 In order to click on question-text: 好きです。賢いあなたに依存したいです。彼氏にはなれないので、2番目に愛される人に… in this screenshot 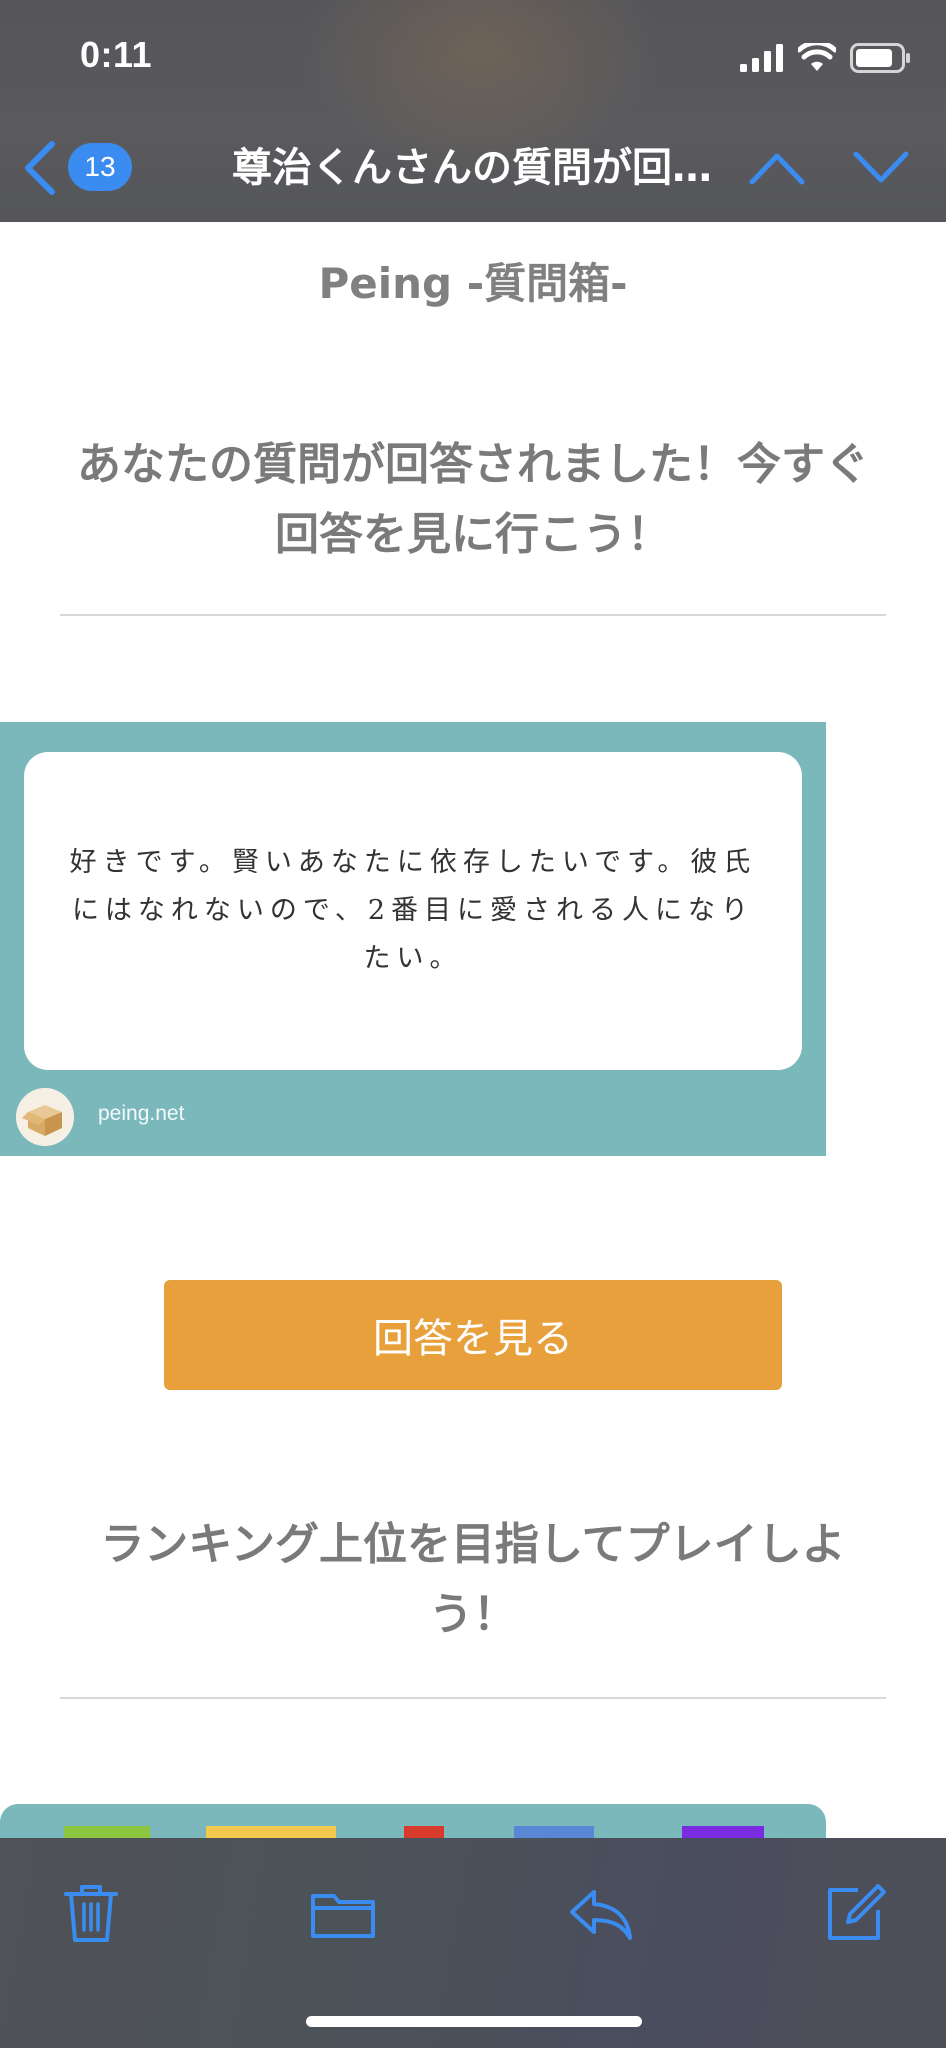, I will do `click(413, 910)`.